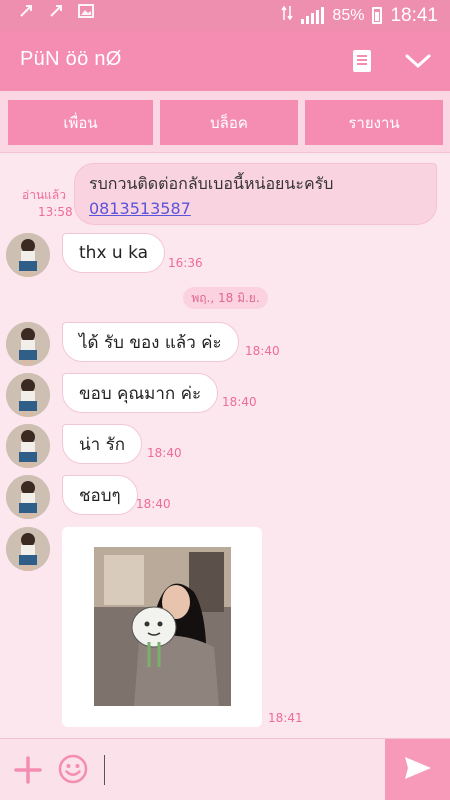 The height and width of the screenshot is (800, 450). I want to click on chat-header: PüN öö nØ, so click(225, 61).